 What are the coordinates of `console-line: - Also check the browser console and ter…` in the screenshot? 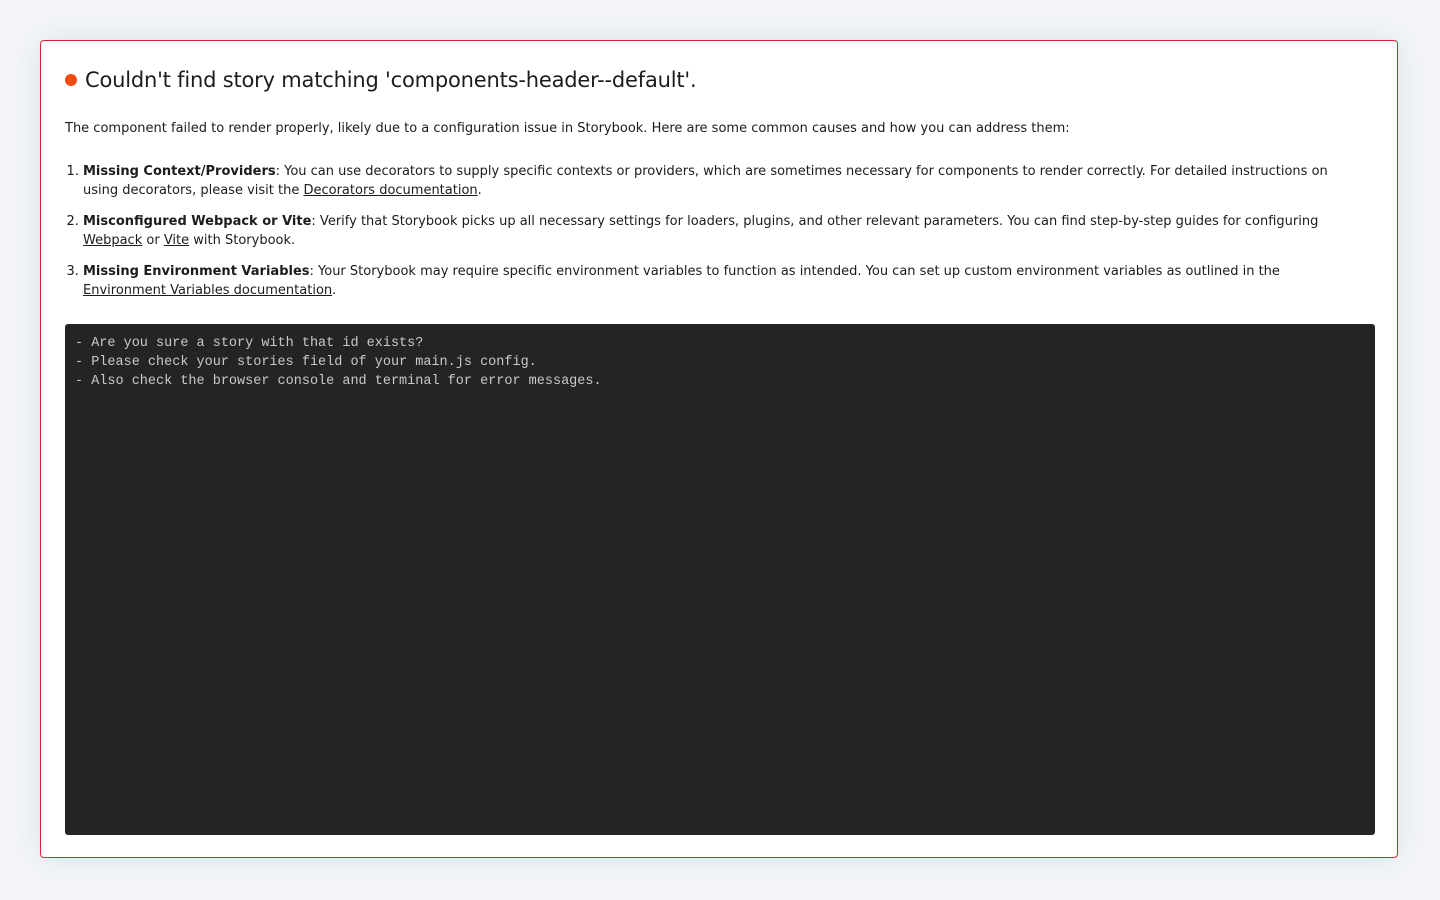 It's located at (338, 381).